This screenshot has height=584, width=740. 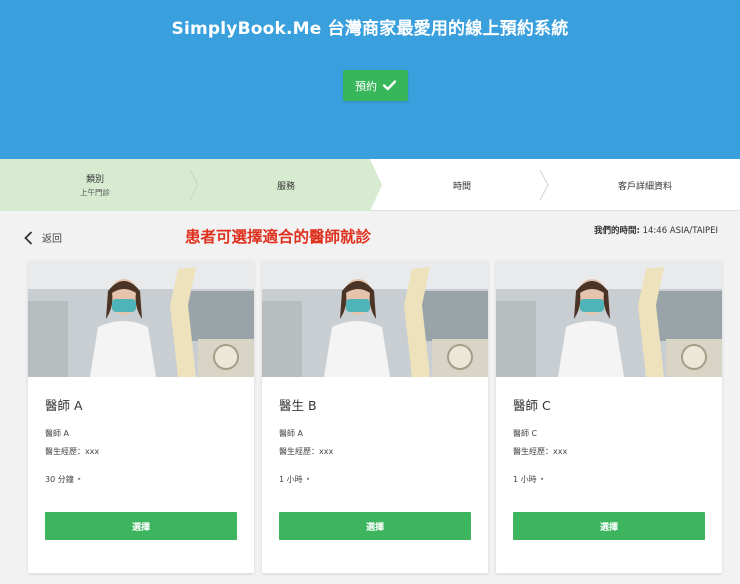 I want to click on step-separator-icon, so click(x=544, y=185).